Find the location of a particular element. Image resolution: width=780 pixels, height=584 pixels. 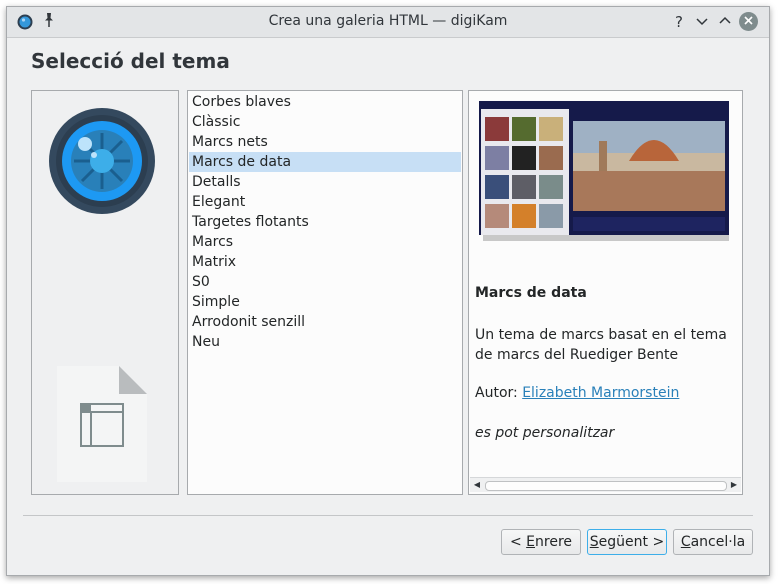

close-icon is located at coordinates (748, 20).